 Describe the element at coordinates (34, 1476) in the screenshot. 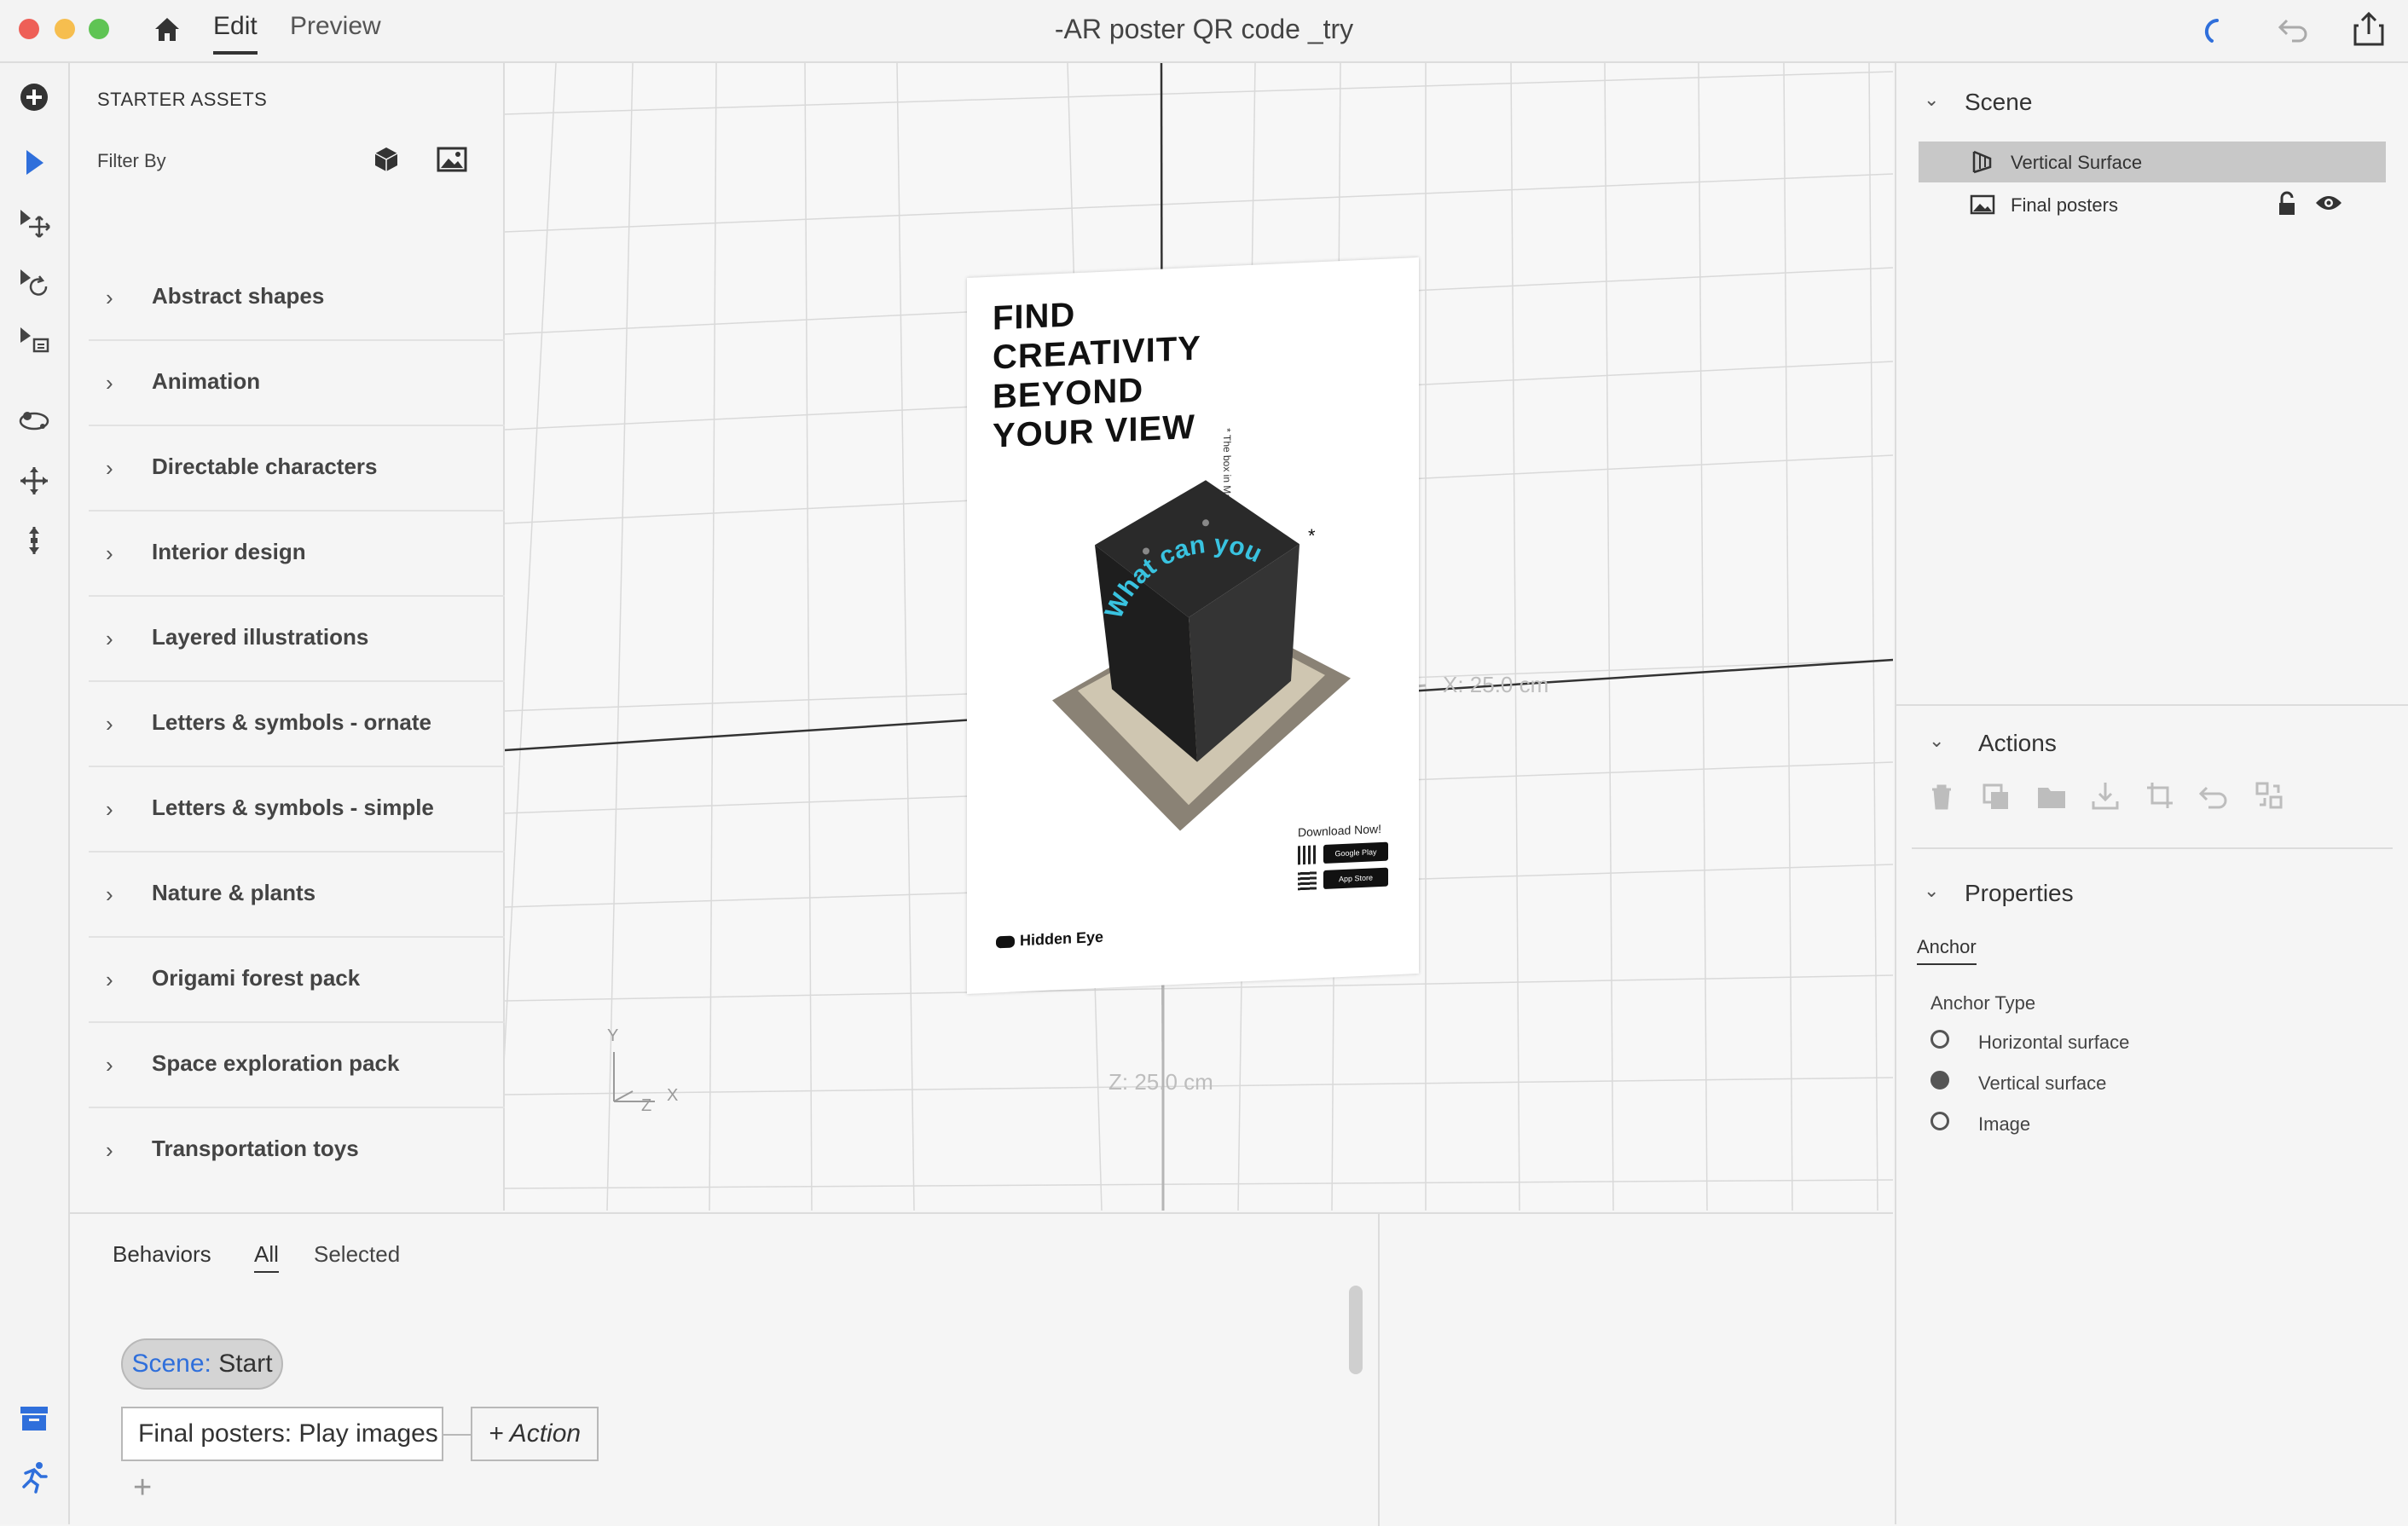

I see `behaviors-running-icon` at that location.